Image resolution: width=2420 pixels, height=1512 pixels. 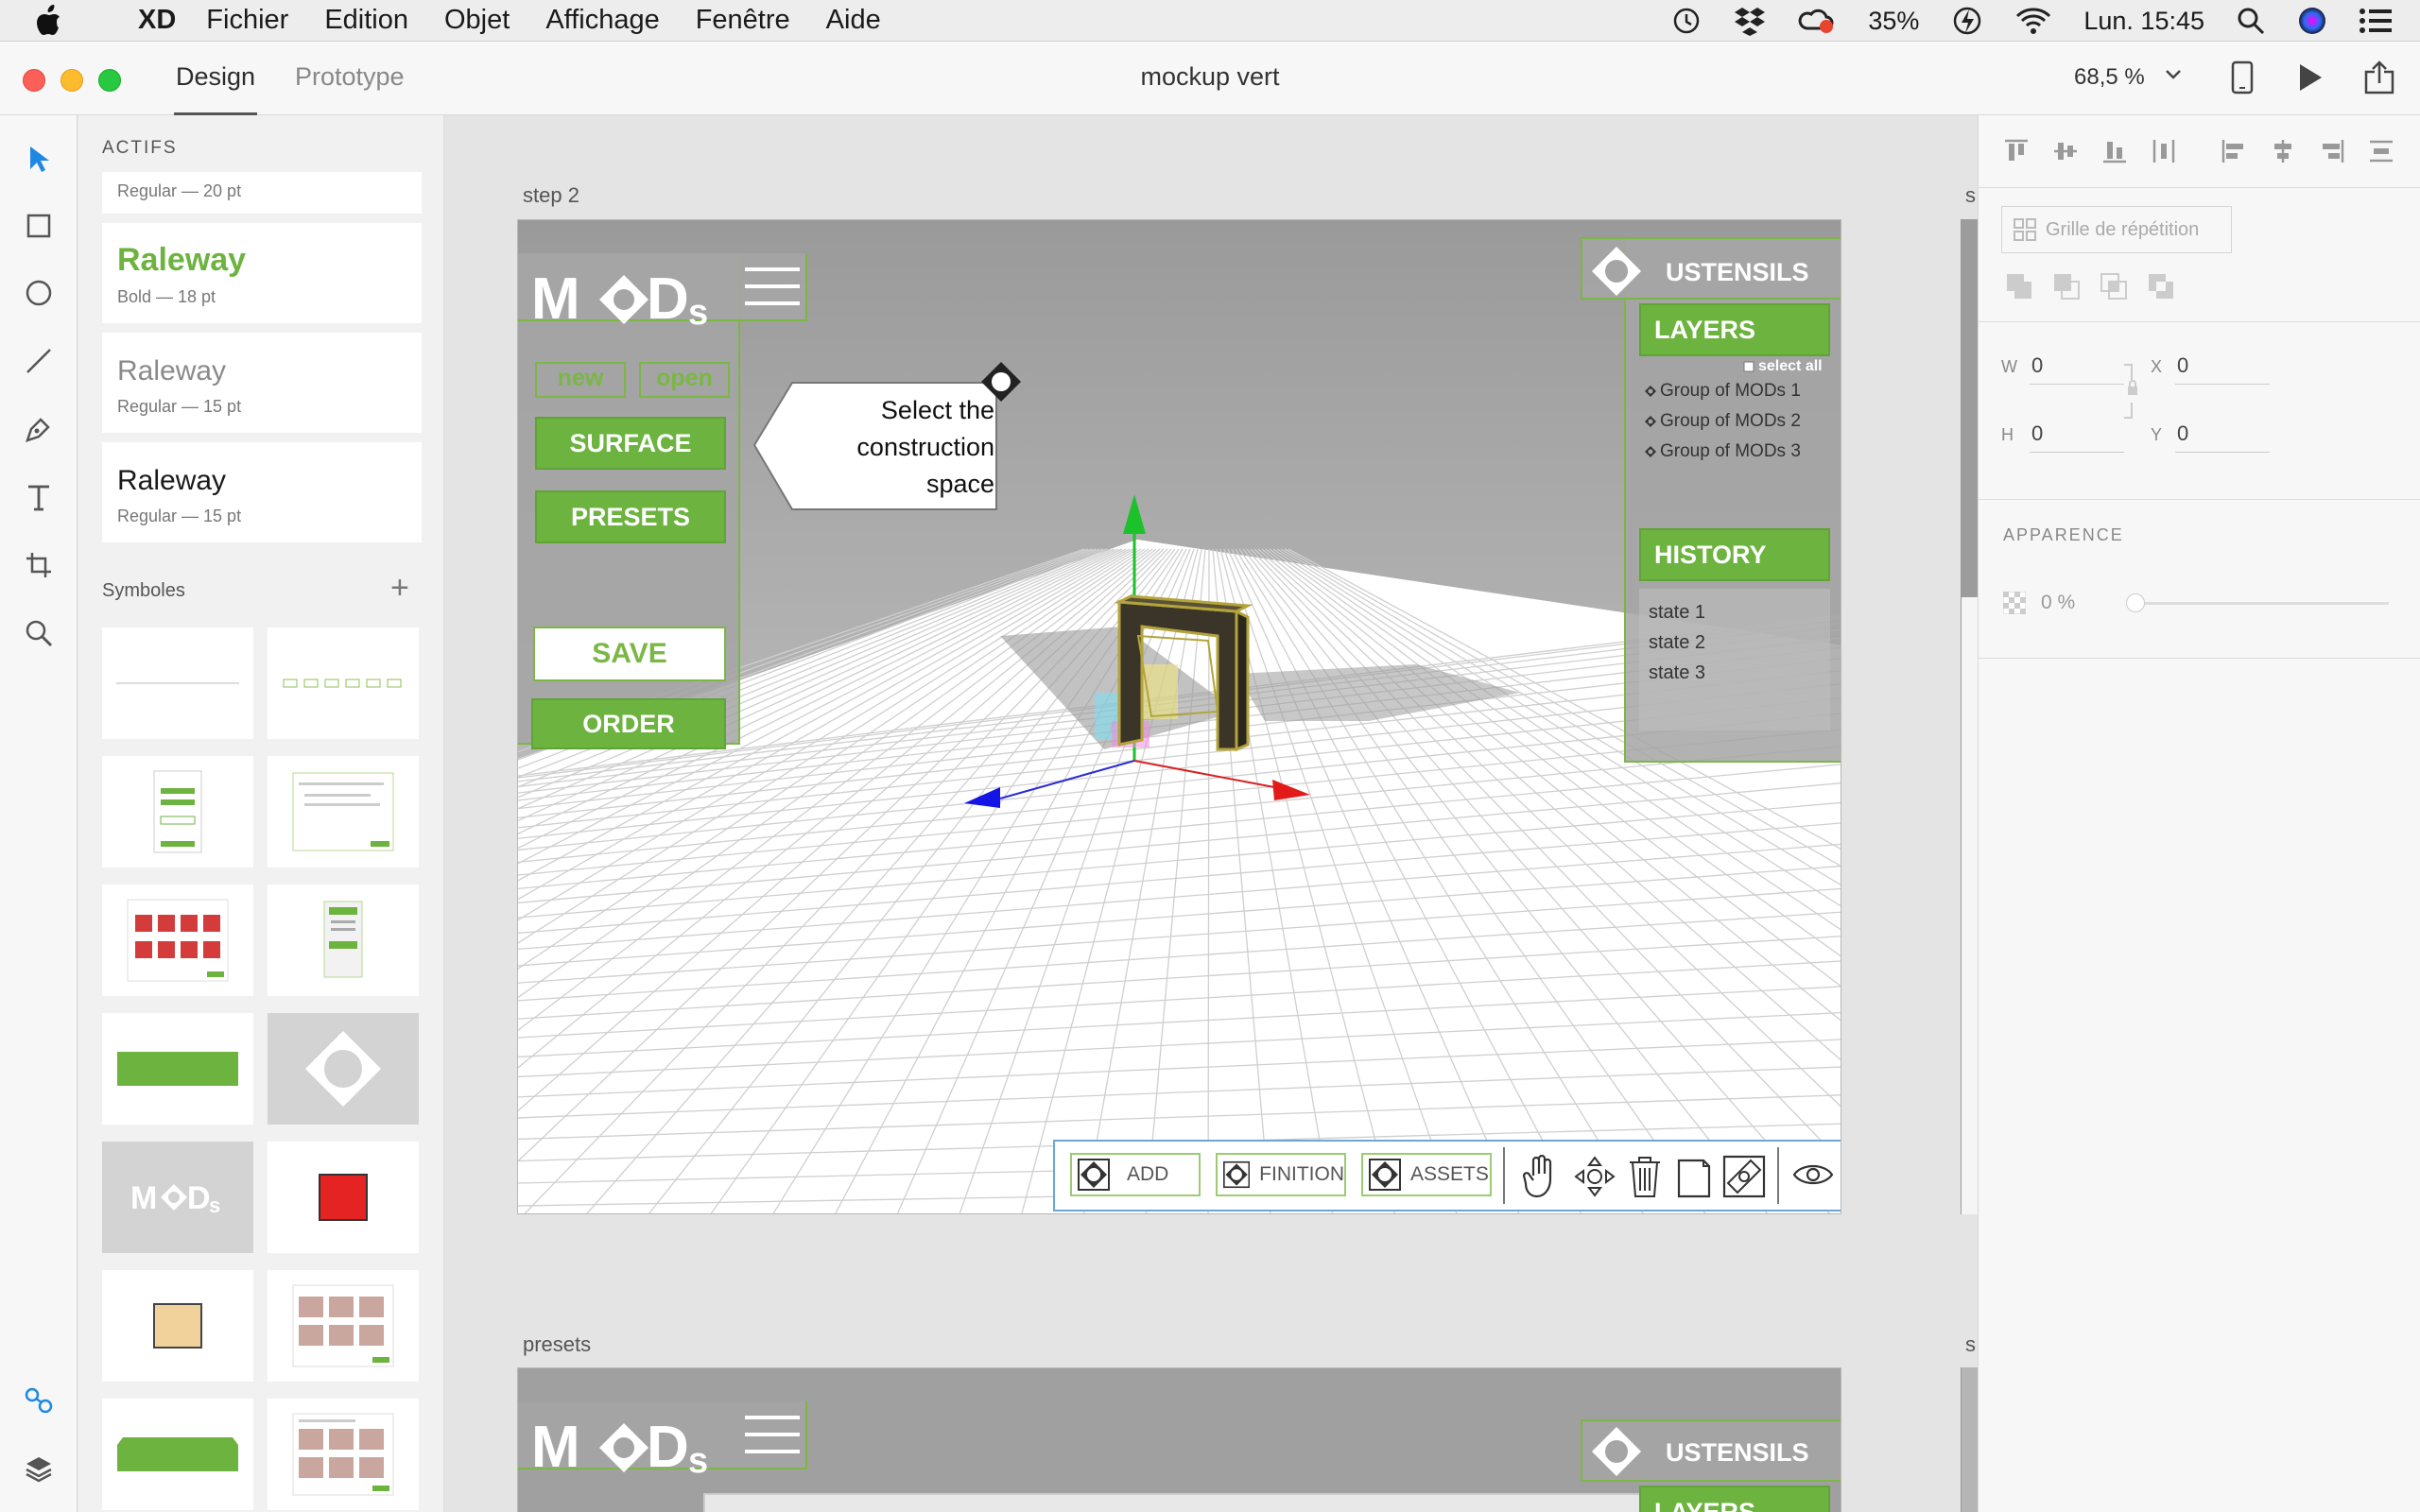 What do you see at coordinates (39, 429) in the screenshot?
I see `pen-tool-icon` at bounding box center [39, 429].